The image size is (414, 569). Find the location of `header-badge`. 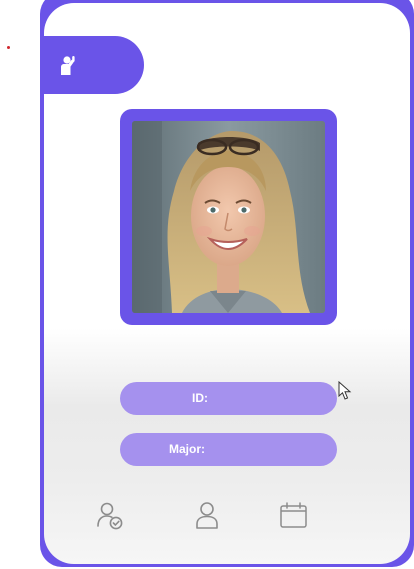

header-badge is located at coordinates (94, 65).